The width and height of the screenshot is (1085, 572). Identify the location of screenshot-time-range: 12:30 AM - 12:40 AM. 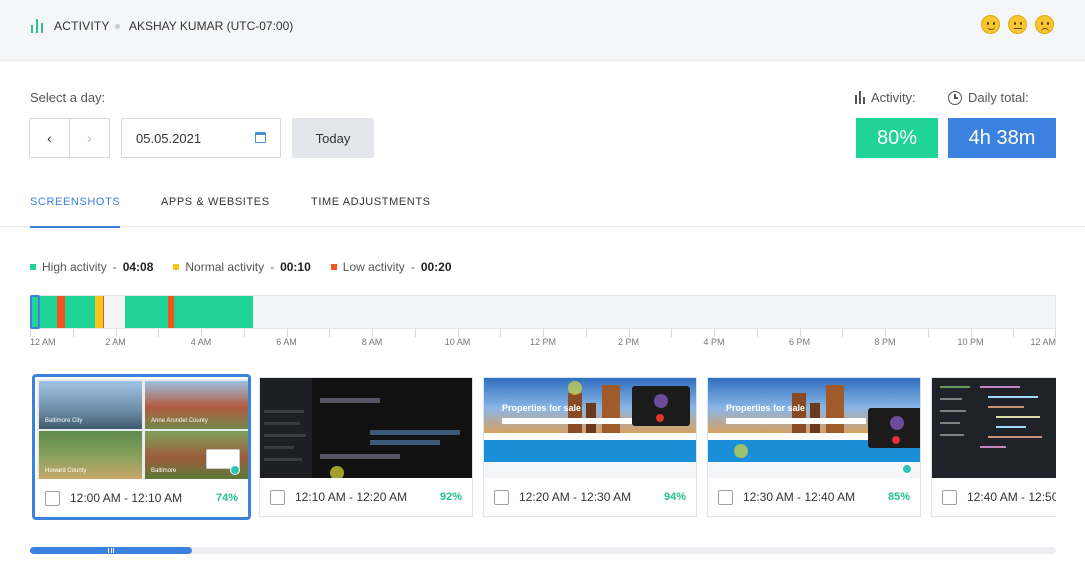
(799, 497).